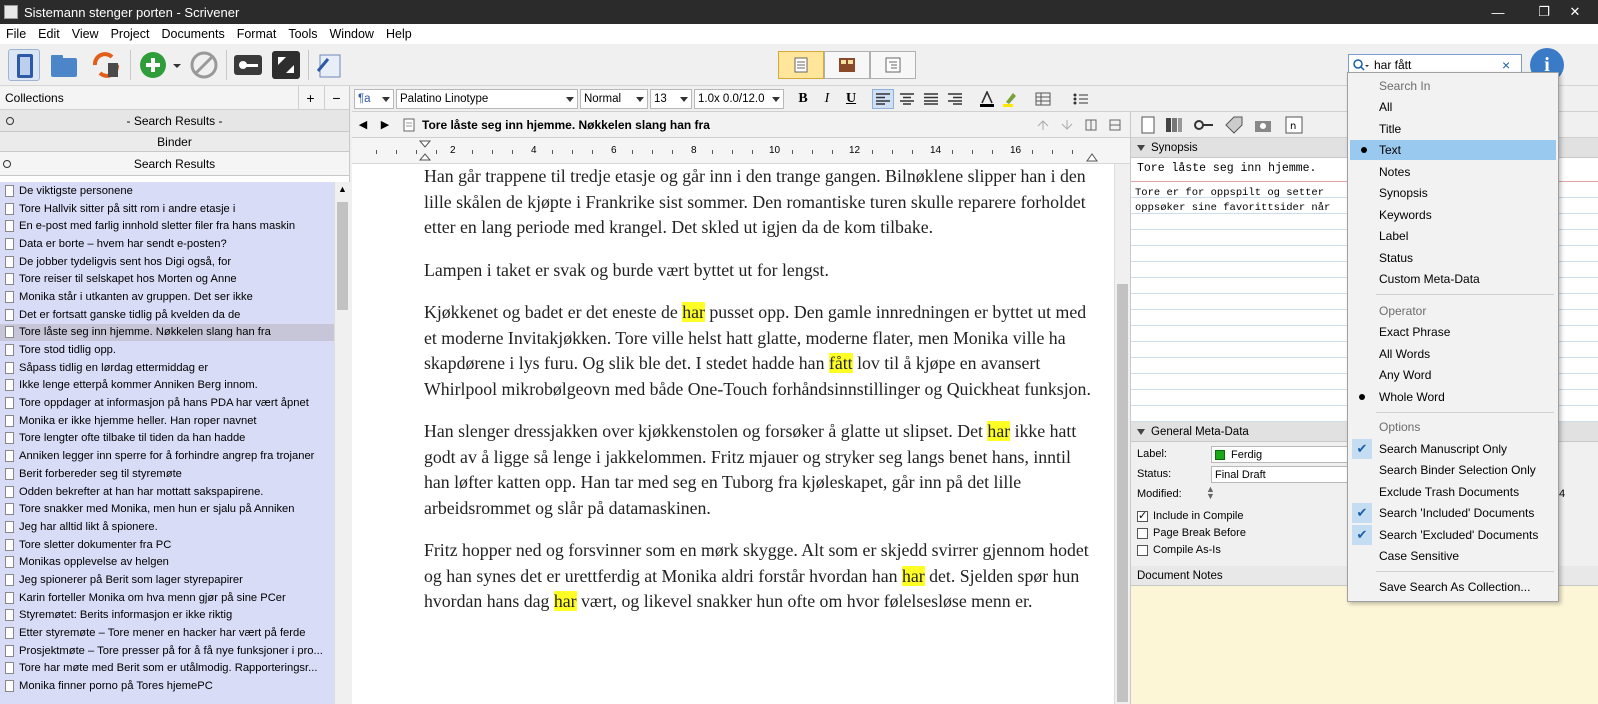 This screenshot has height=704, width=1598. I want to click on minimize-button: —, so click(1498, 12).